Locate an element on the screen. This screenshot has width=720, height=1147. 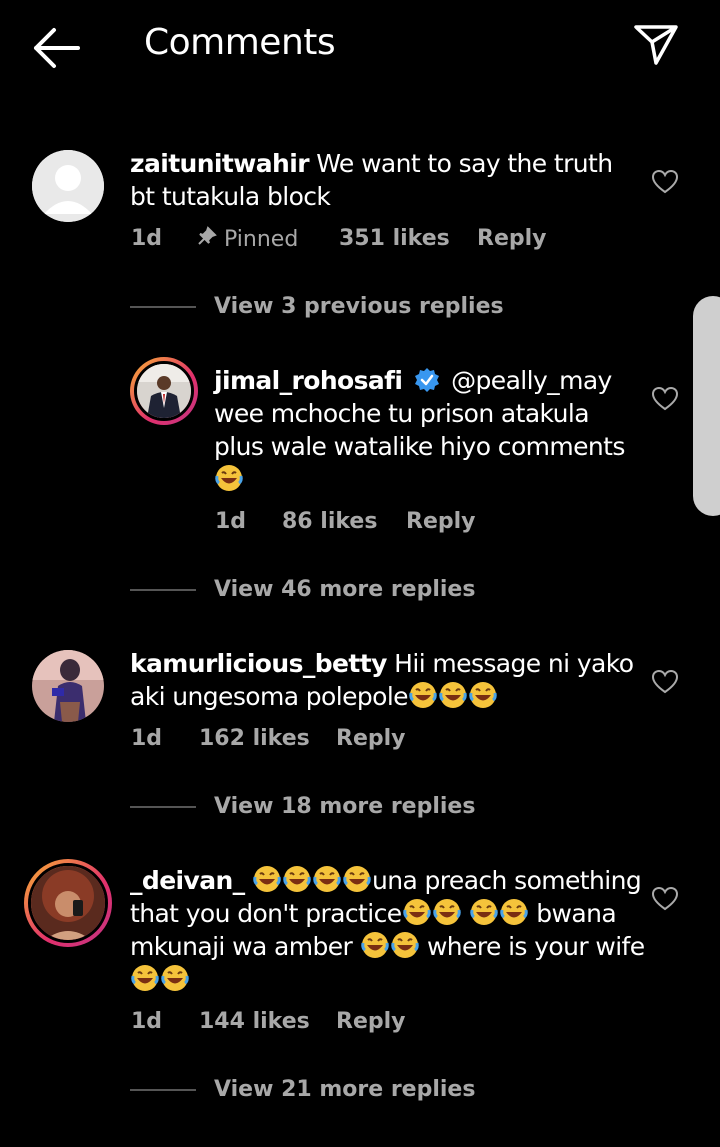
back-button is located at coordinates (57, 48).